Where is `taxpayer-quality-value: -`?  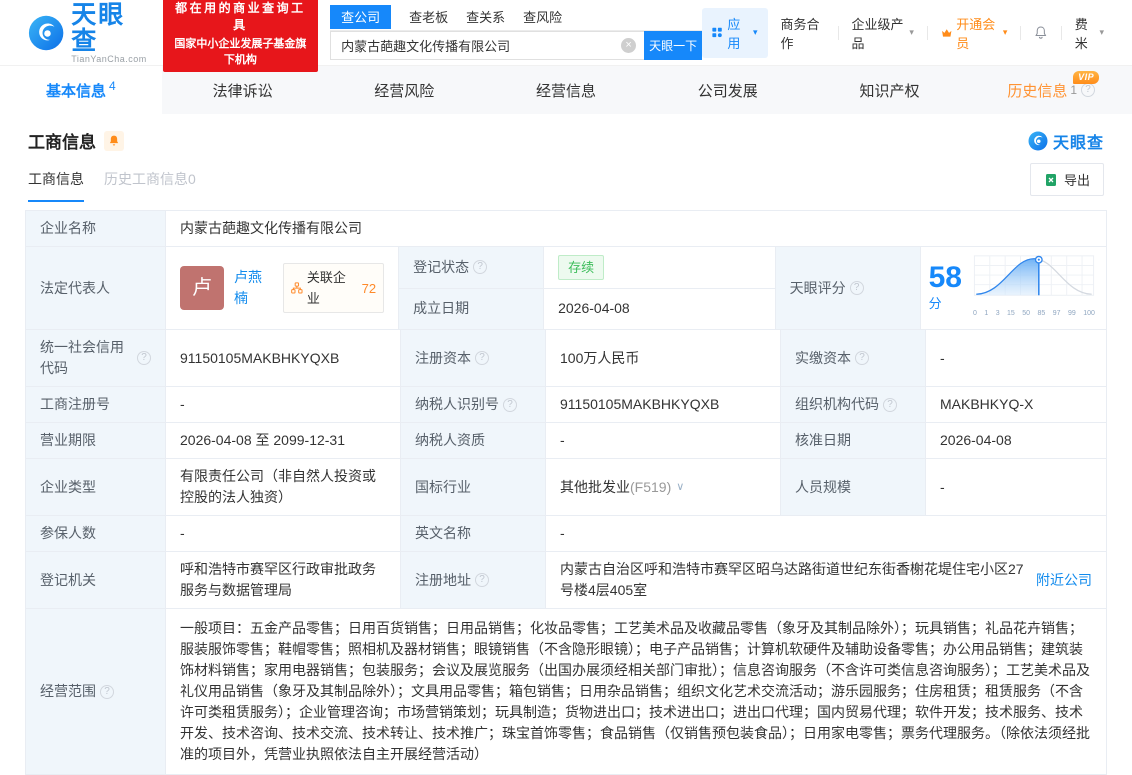 taxpayer-quality-value: - is located at coordinates (663, 440).